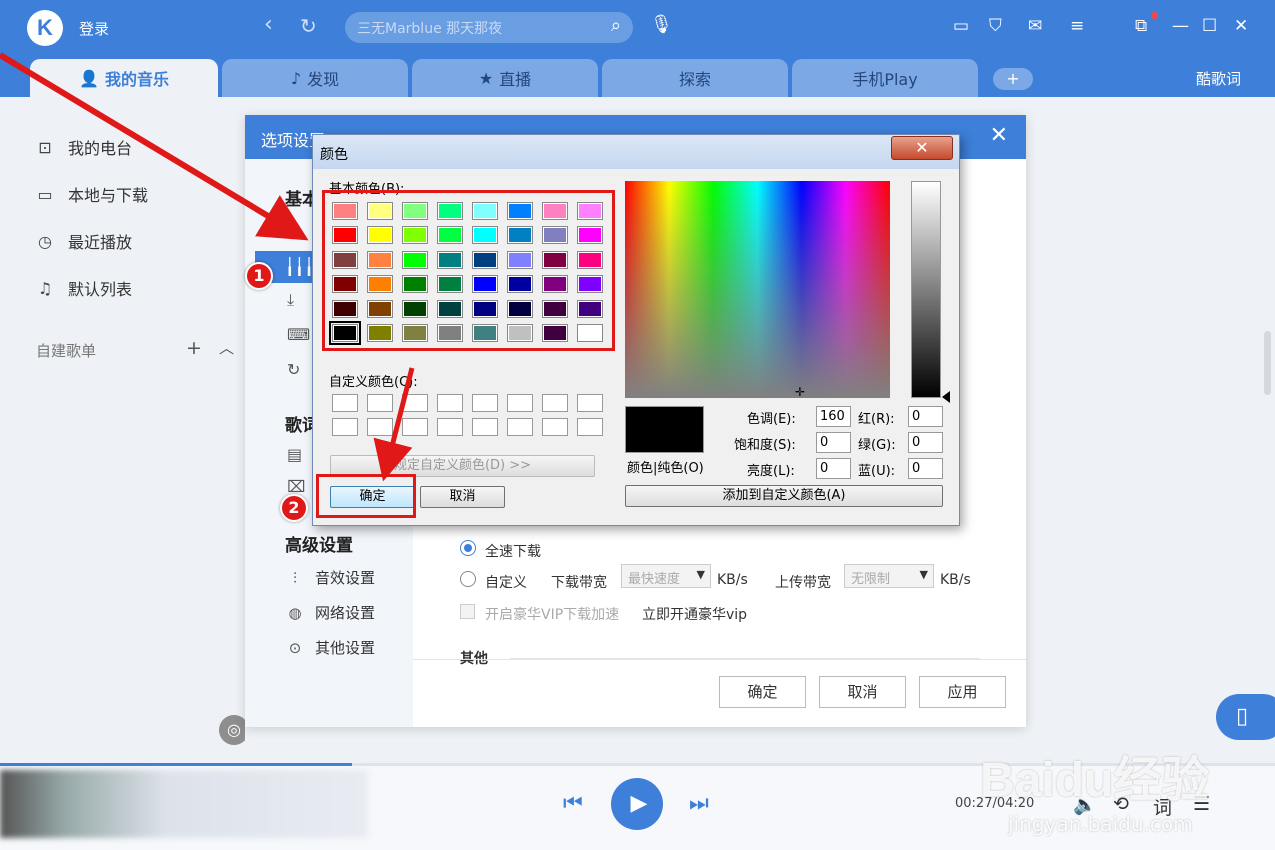  What do you see at coordinates (699, 803) in the screenshot?
I see `next-icon: ⏭` at bounding box center [699, 803].